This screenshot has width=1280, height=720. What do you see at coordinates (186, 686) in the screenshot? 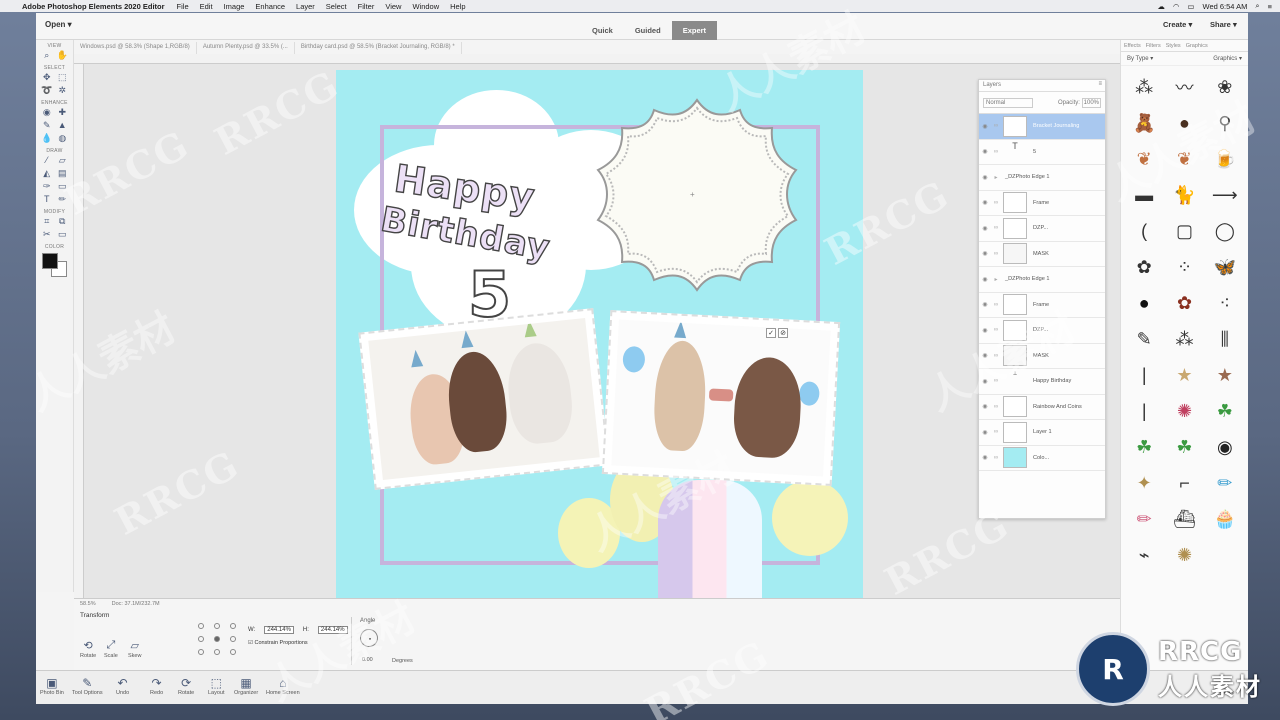
I see `rotate-button: ⟳ Rotate` at bounding box center [186, 686].